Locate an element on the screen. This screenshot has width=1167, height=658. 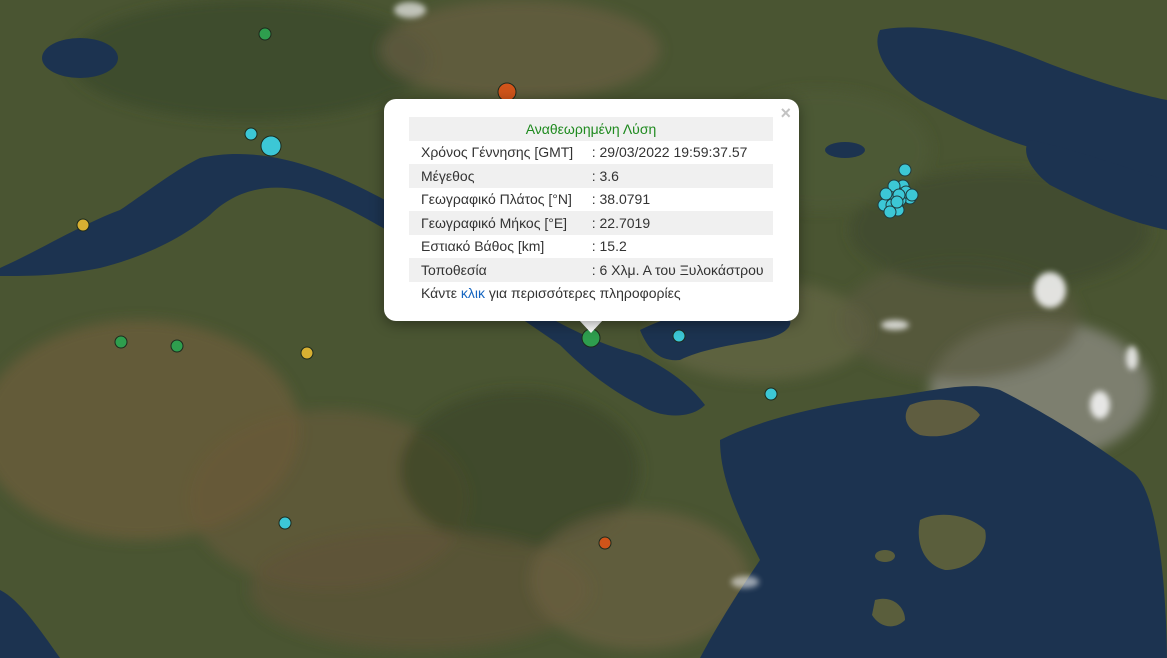
lake-small is located at coordinates (845, 150).